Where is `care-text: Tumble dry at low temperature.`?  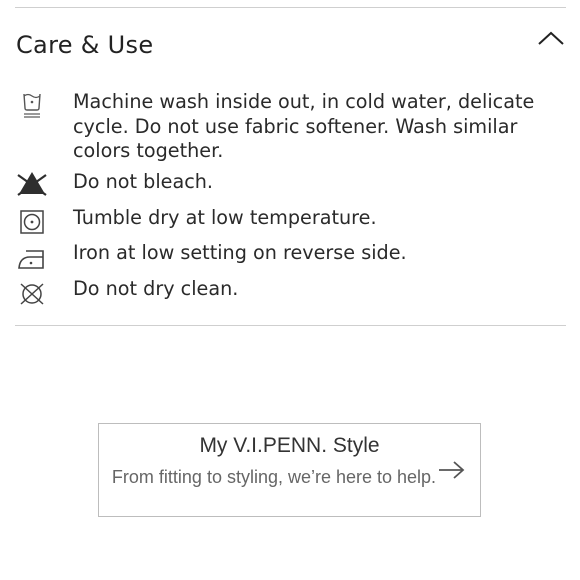 care-text: Tumble dry at low temperature. is located at coordinates (225, 217).